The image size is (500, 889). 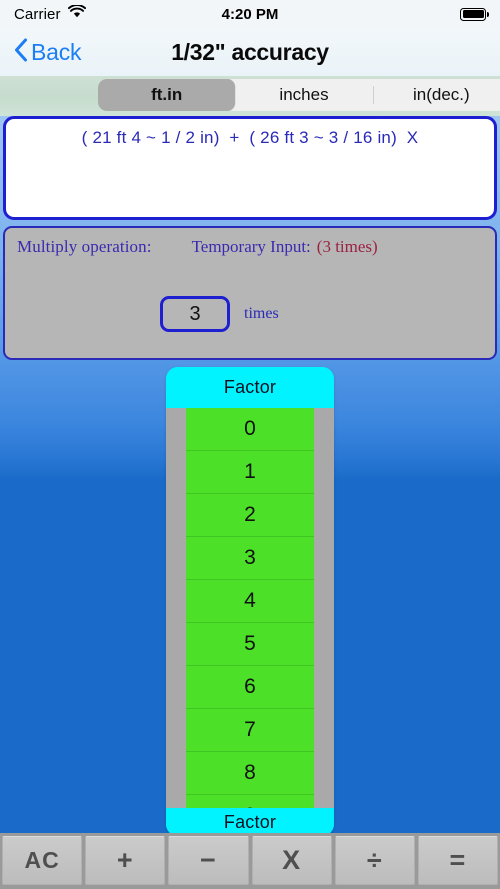 What do you see at coordinates (261, 313) in the screenshot?
I see `times-unit-label: times` at bounding box center [261, 313].